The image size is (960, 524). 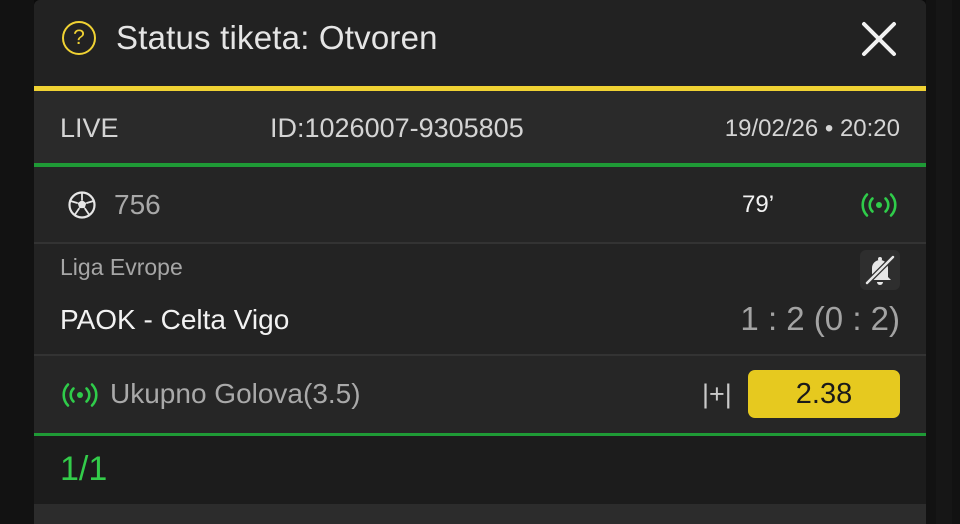 I want to click on help-icon: ?, so click(x=79, y=38).